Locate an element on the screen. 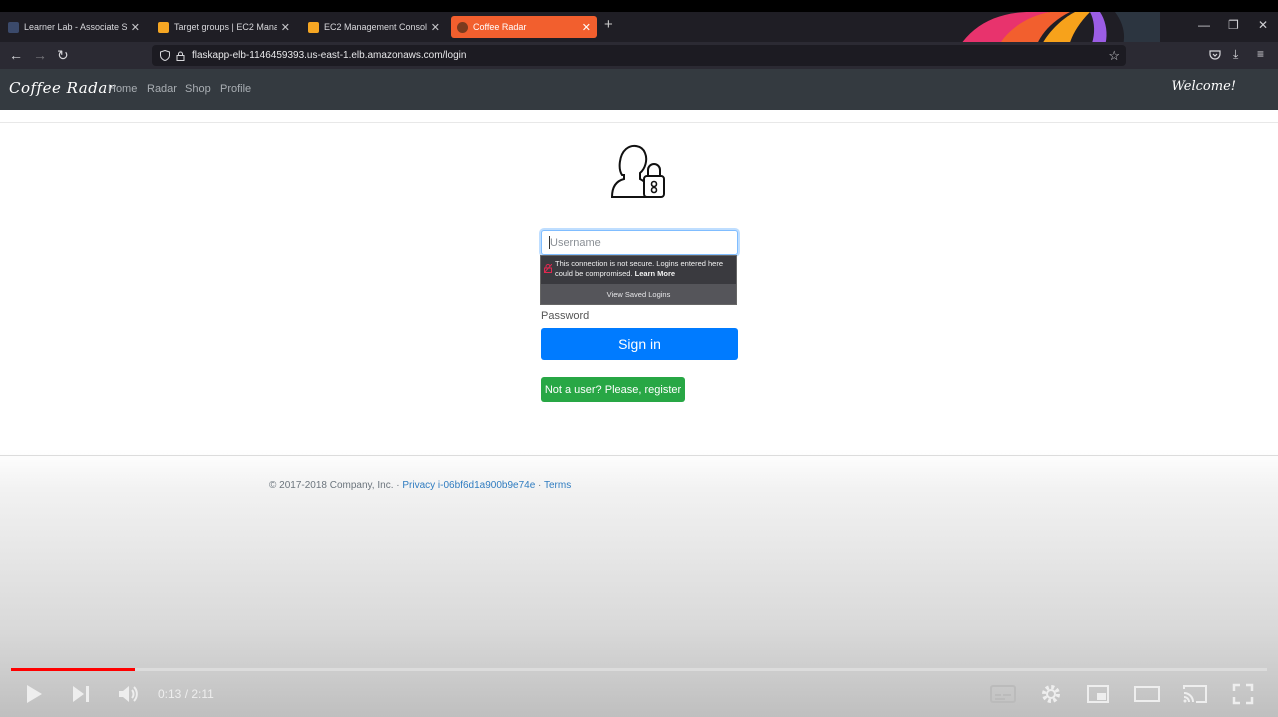 Image resolution: width=1278 pixels, height=717 pixels. tab-learner-lab: Learner Lab - Associate Services ✕ is located at coordinates (74, 27).